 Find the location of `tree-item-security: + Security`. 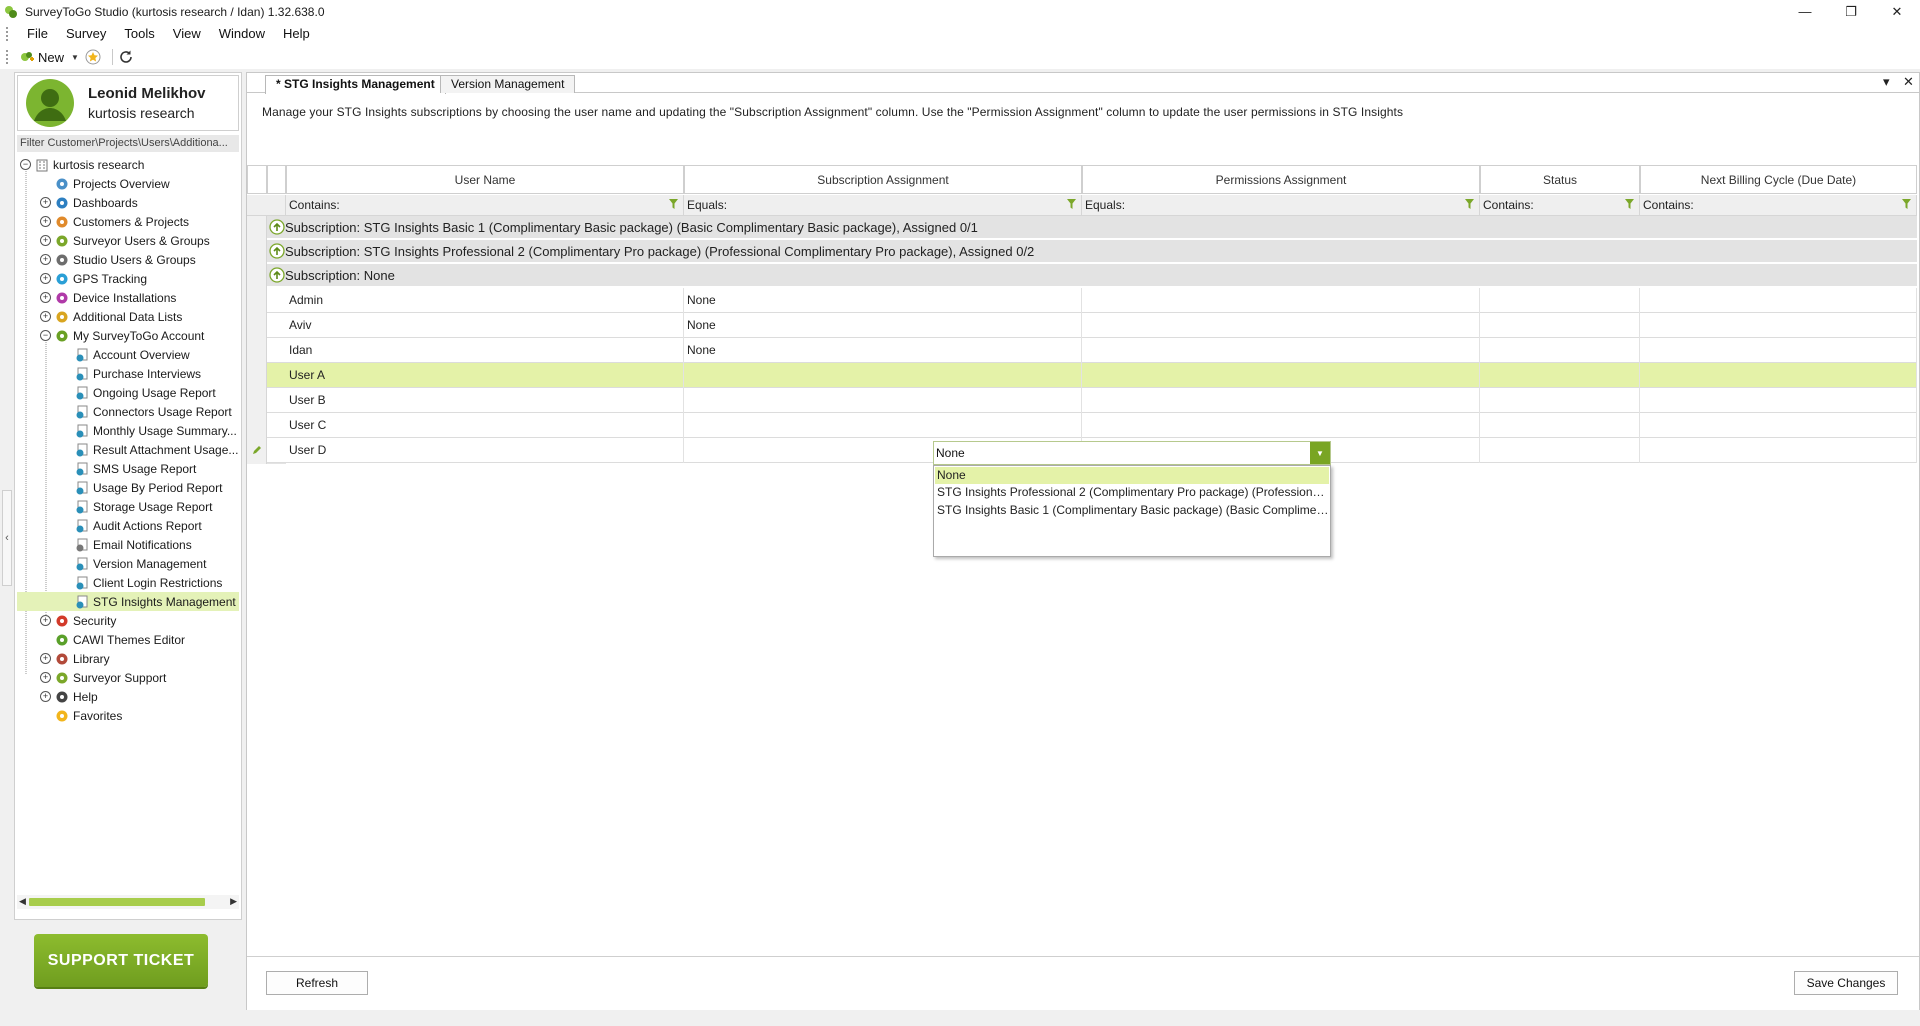

tree-item-security: + Security is located at coordinates (128, 620).